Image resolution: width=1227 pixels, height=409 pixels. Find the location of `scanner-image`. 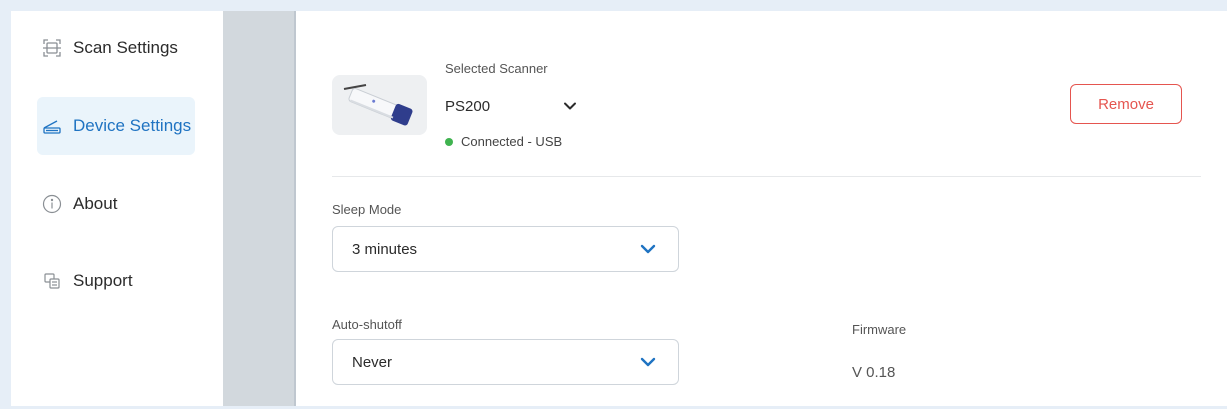

scanner-image is located at coordinates (379, 105).